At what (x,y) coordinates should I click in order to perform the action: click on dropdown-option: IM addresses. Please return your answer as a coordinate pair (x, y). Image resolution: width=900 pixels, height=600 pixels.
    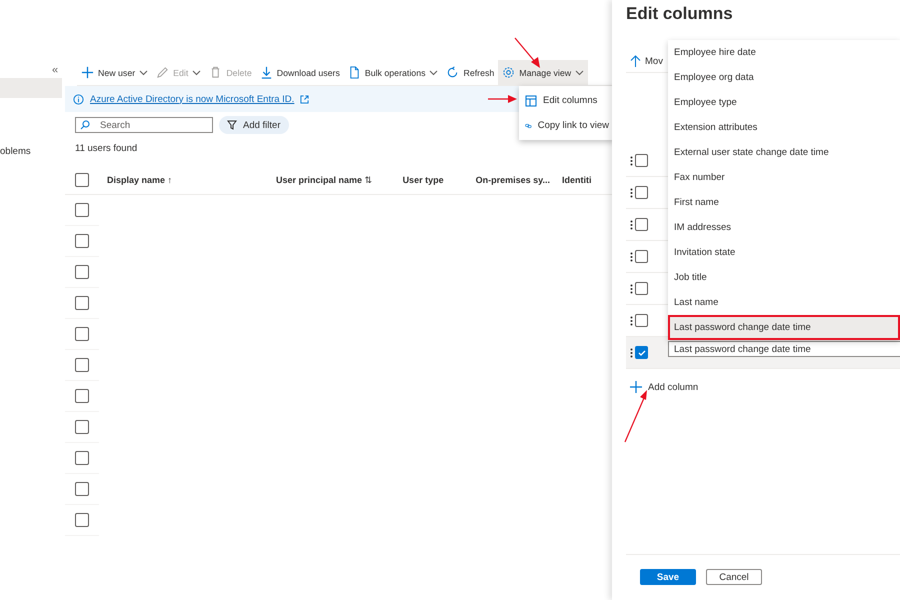
    Looking at the image, I should click on (784, 227).